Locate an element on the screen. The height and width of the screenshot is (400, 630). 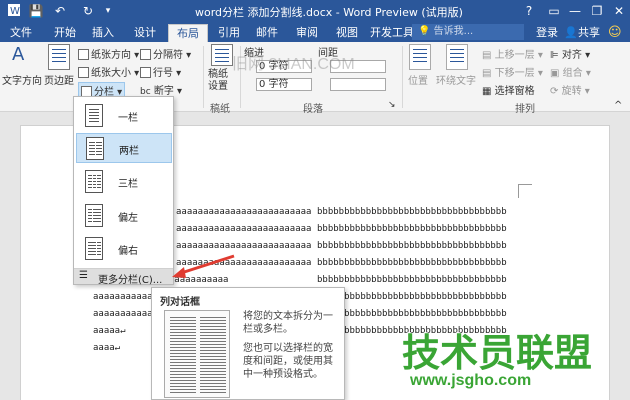
watermark-url: www.jsgho.com is located at coordinates (471, 380).